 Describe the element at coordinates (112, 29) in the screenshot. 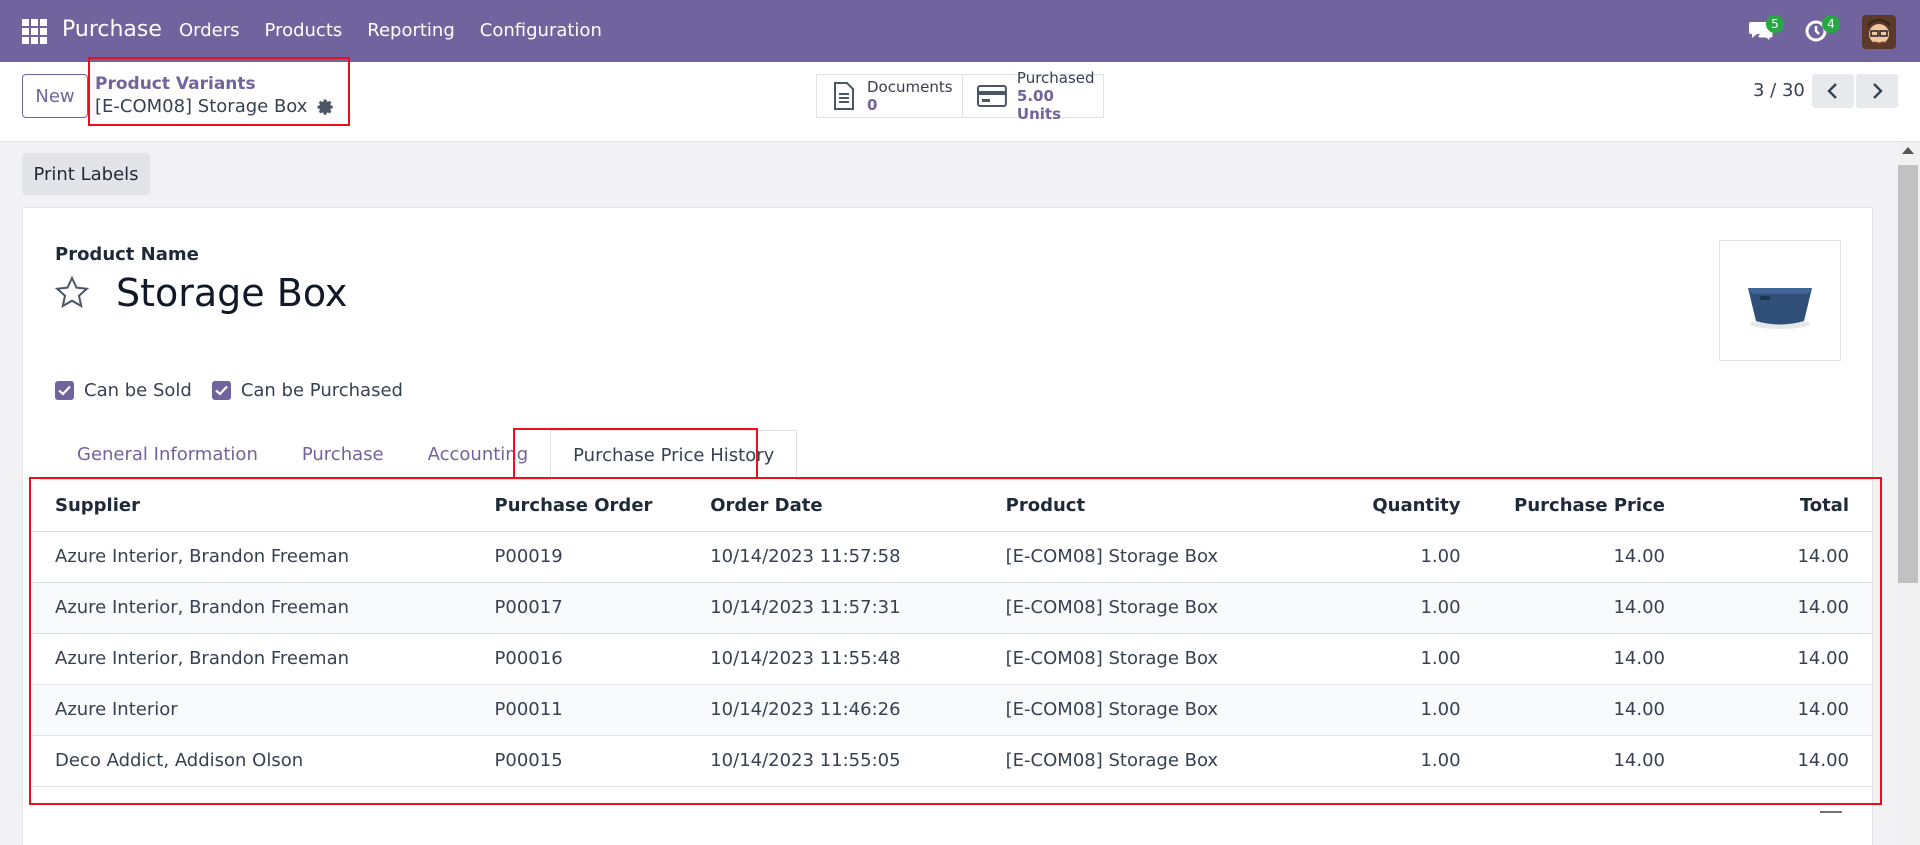

I see `app-brand: Purchase` at that location.